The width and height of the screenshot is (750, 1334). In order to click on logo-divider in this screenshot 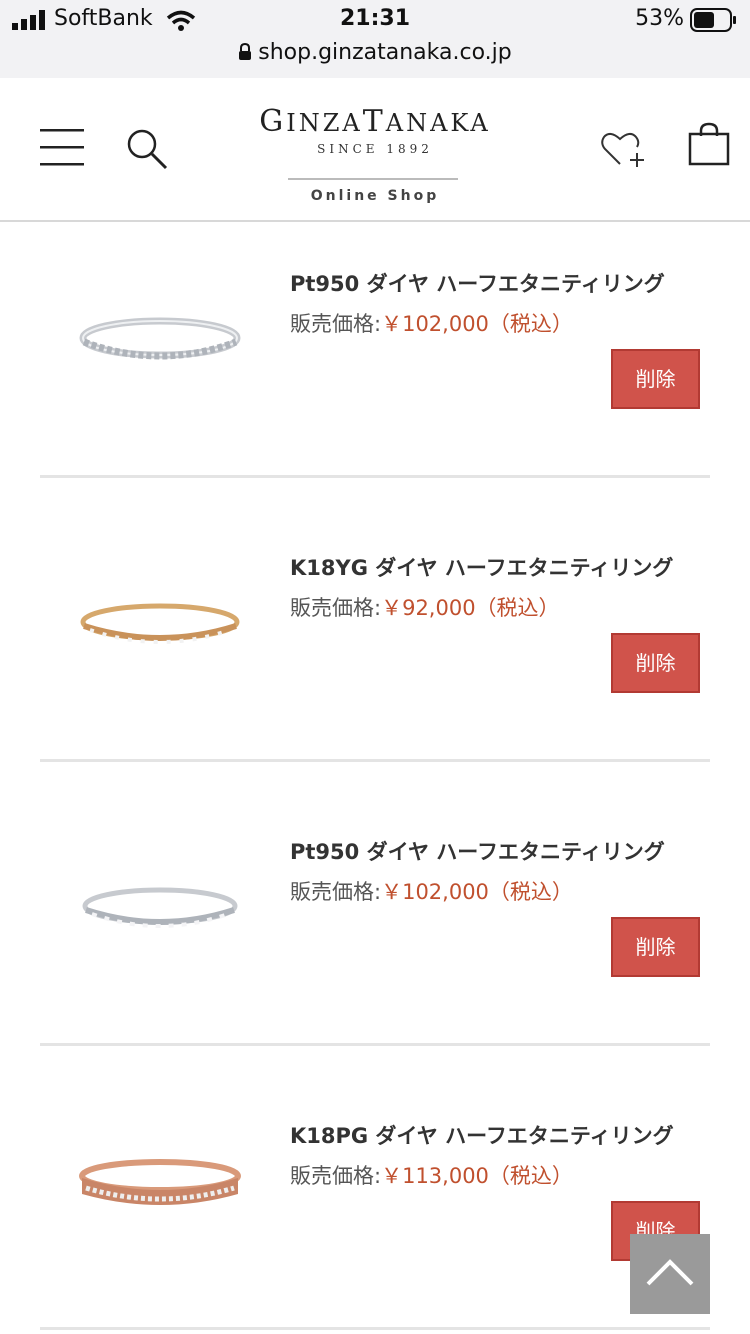, I will do `click(373, 179)`.